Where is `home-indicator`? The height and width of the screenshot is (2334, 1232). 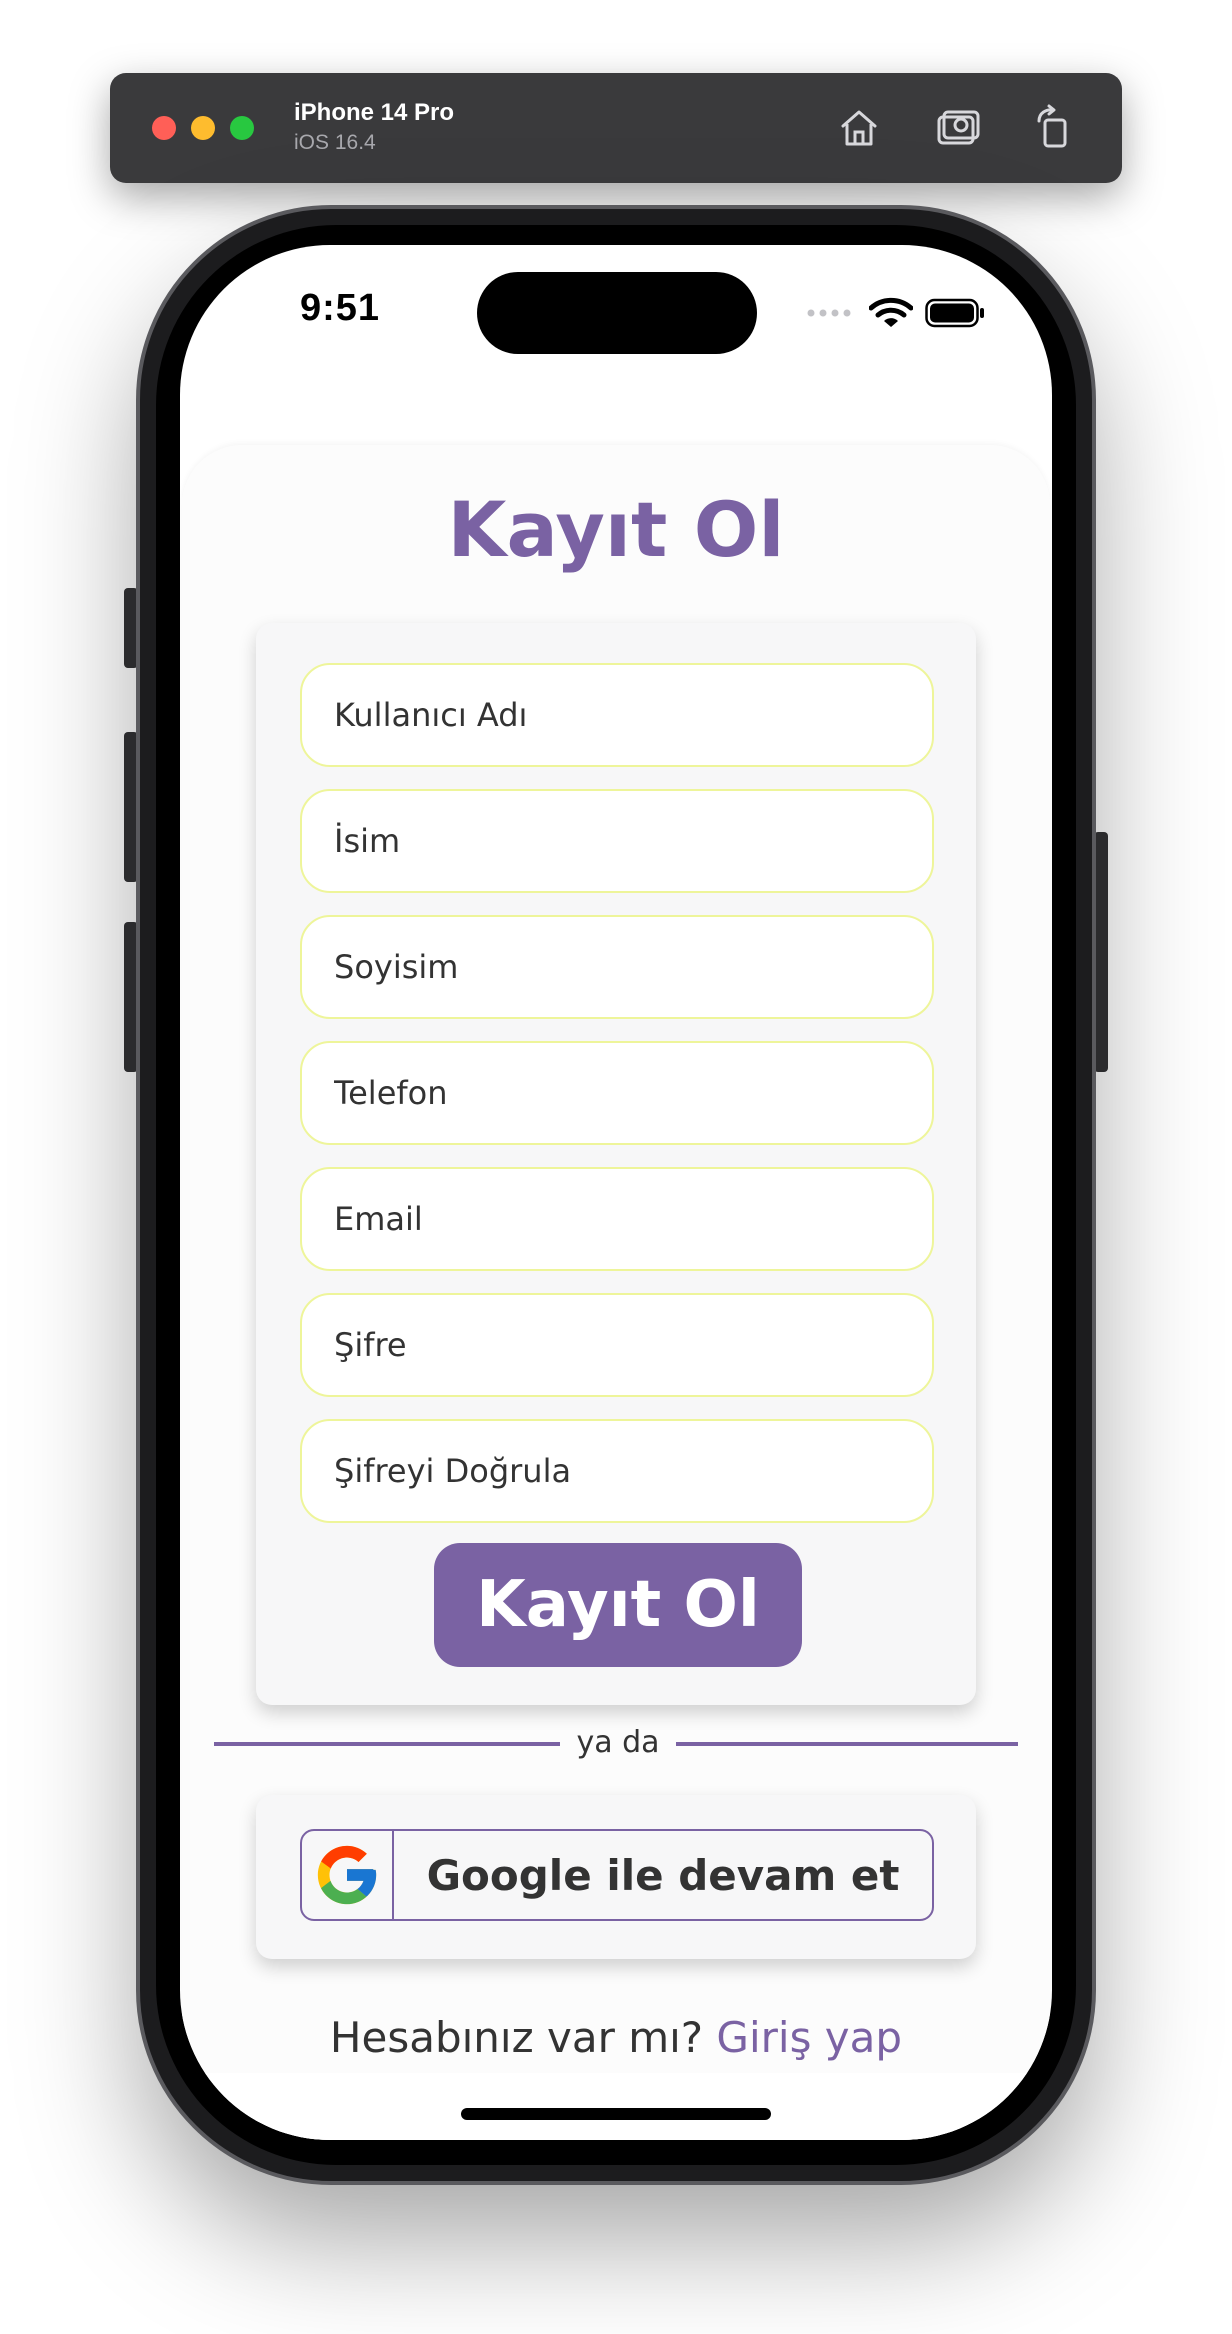
home-indicator is located at coordinates (616, 2114).